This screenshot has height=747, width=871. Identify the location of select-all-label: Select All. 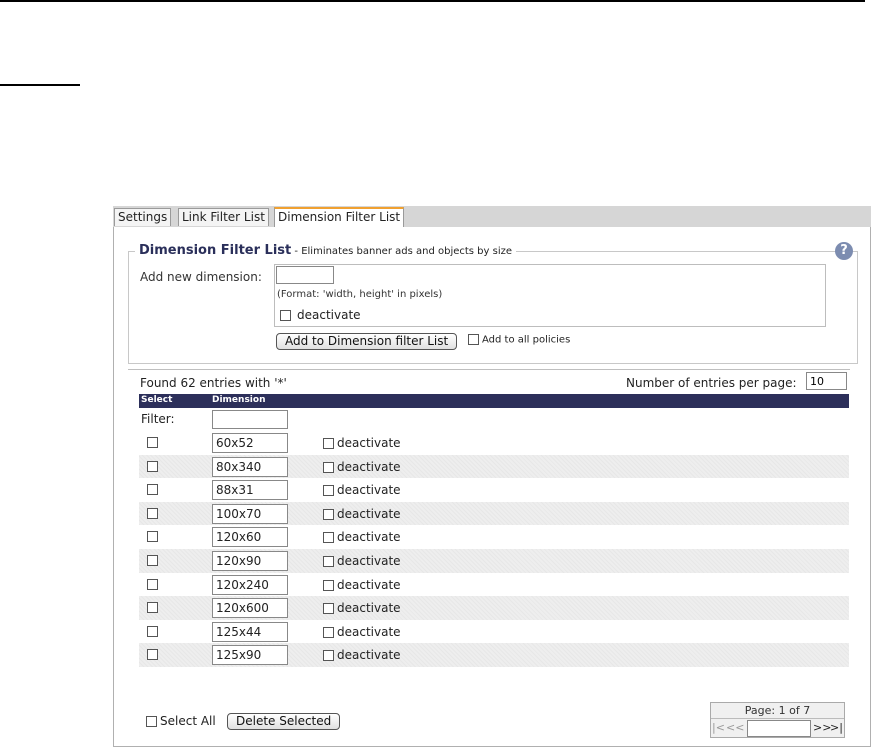
(188, 721).